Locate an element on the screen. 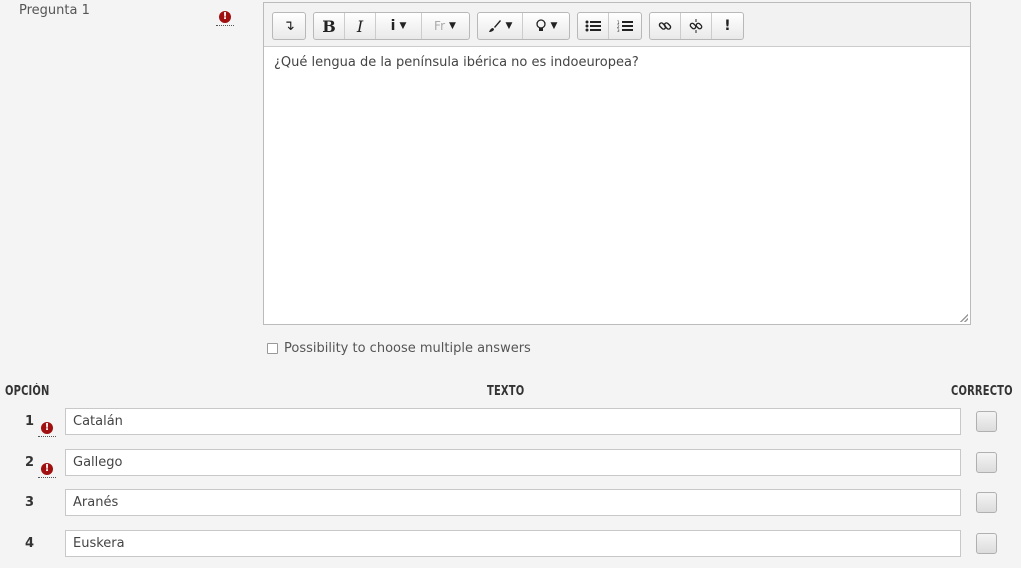  multiple-answers-label: Possibility to choose multiple answers is located at coordinates (407, 348).